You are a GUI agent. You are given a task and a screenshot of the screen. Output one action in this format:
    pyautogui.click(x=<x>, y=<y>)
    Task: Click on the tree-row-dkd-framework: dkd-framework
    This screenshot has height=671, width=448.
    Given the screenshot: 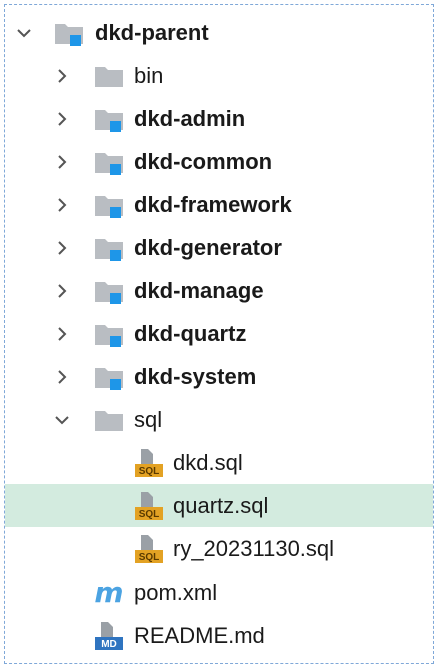 What is the action you would take?
    pyautogui.click(x=219, y=204)
    